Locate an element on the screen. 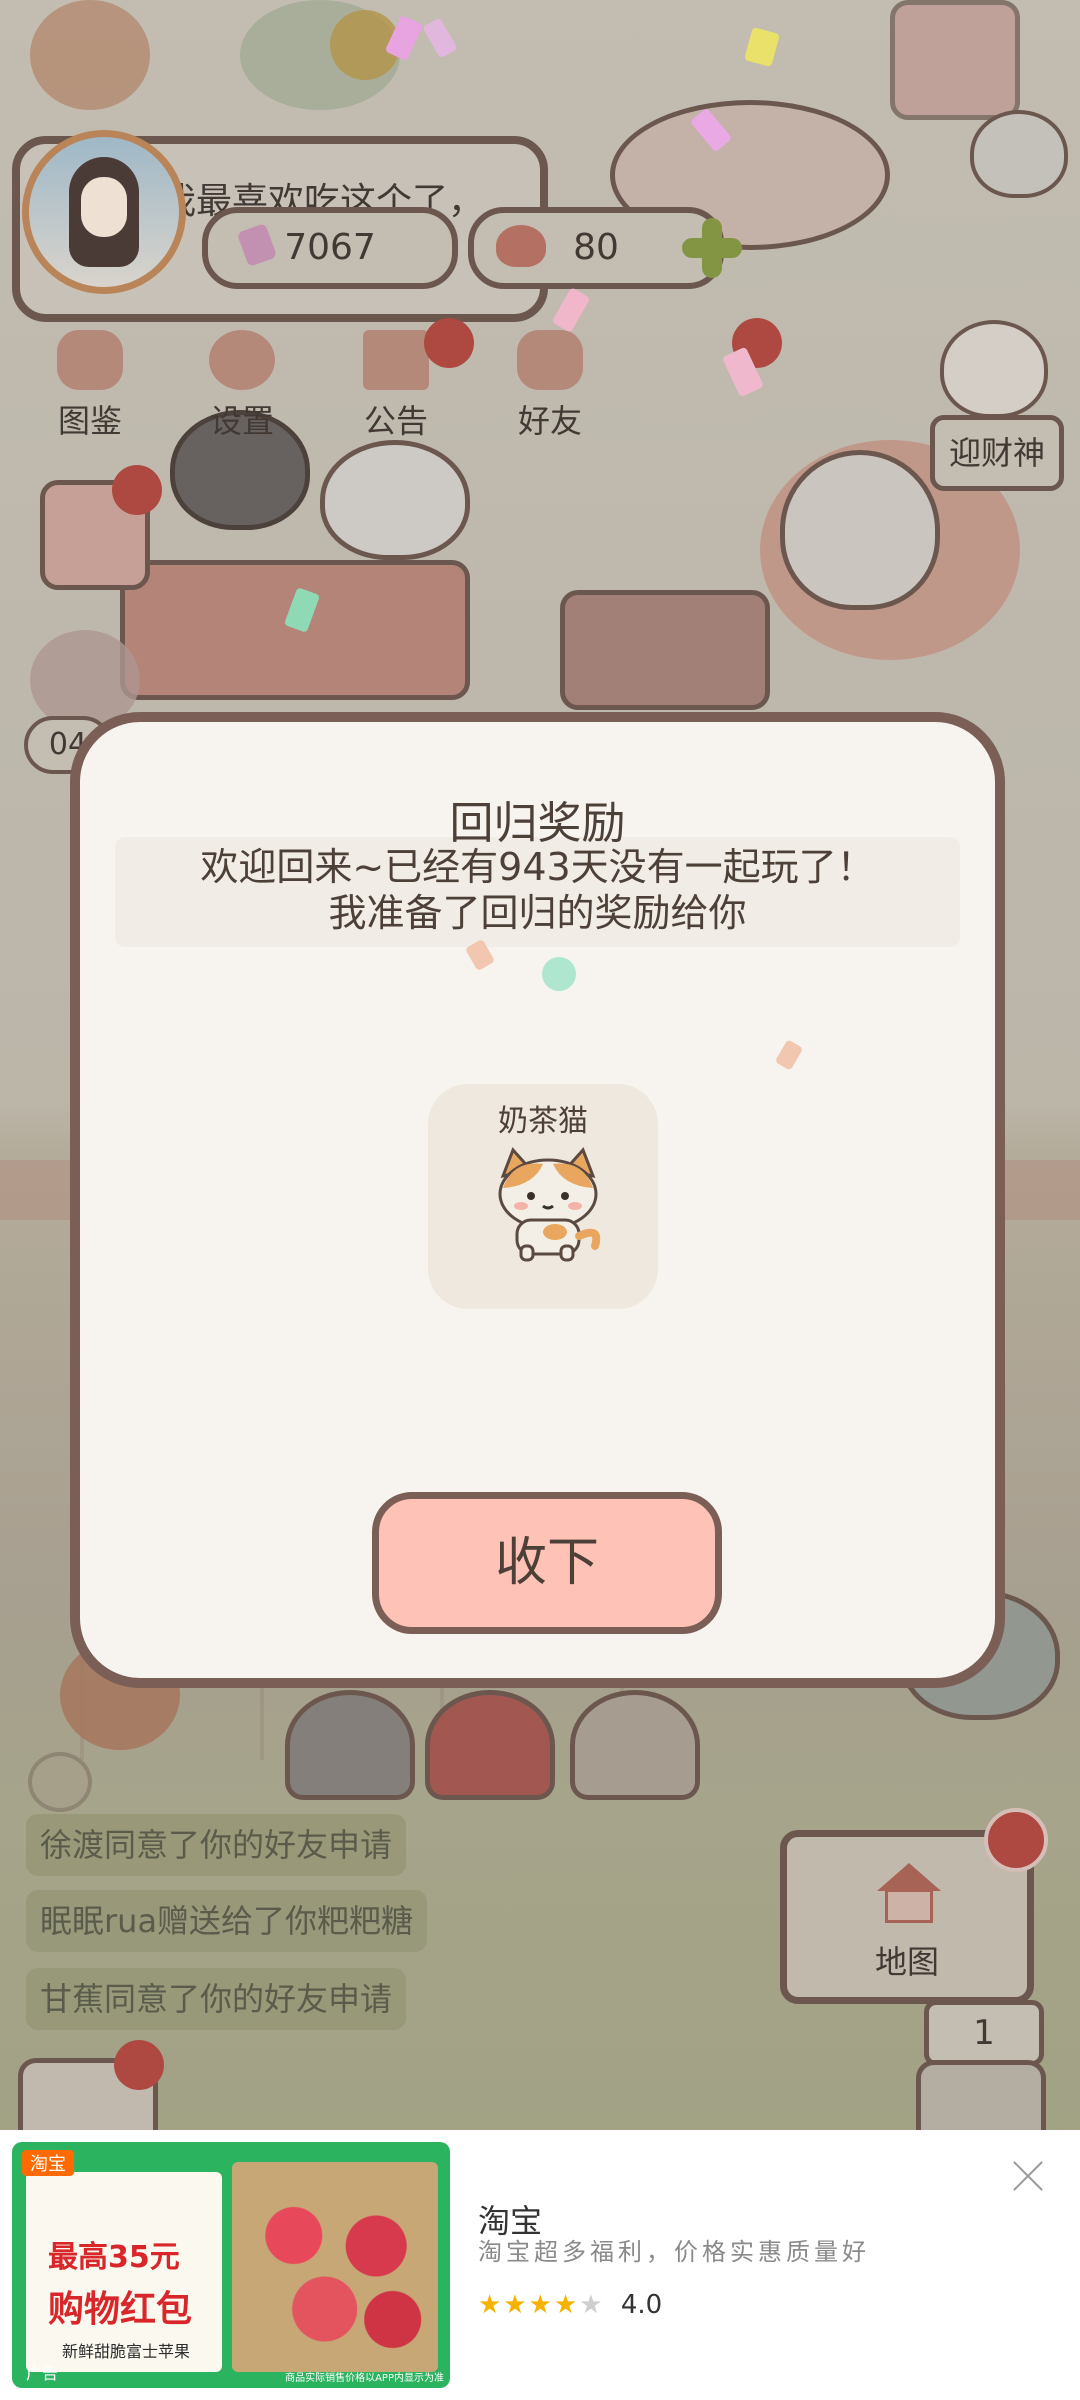  star-icon: ★★★★ is located at coordinates (529, 2305).